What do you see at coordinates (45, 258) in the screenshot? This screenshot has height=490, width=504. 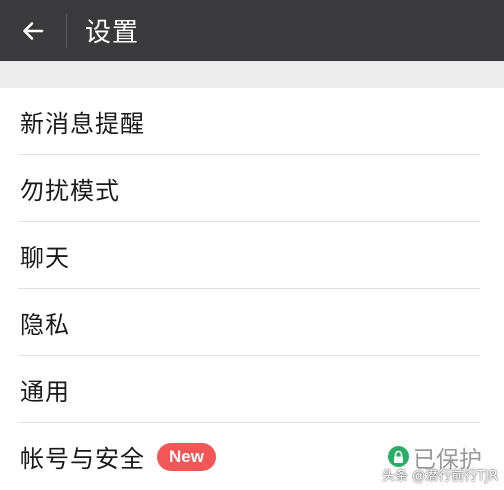 I see `settings-item-label: 聊天` at bounding box center [45, 258].